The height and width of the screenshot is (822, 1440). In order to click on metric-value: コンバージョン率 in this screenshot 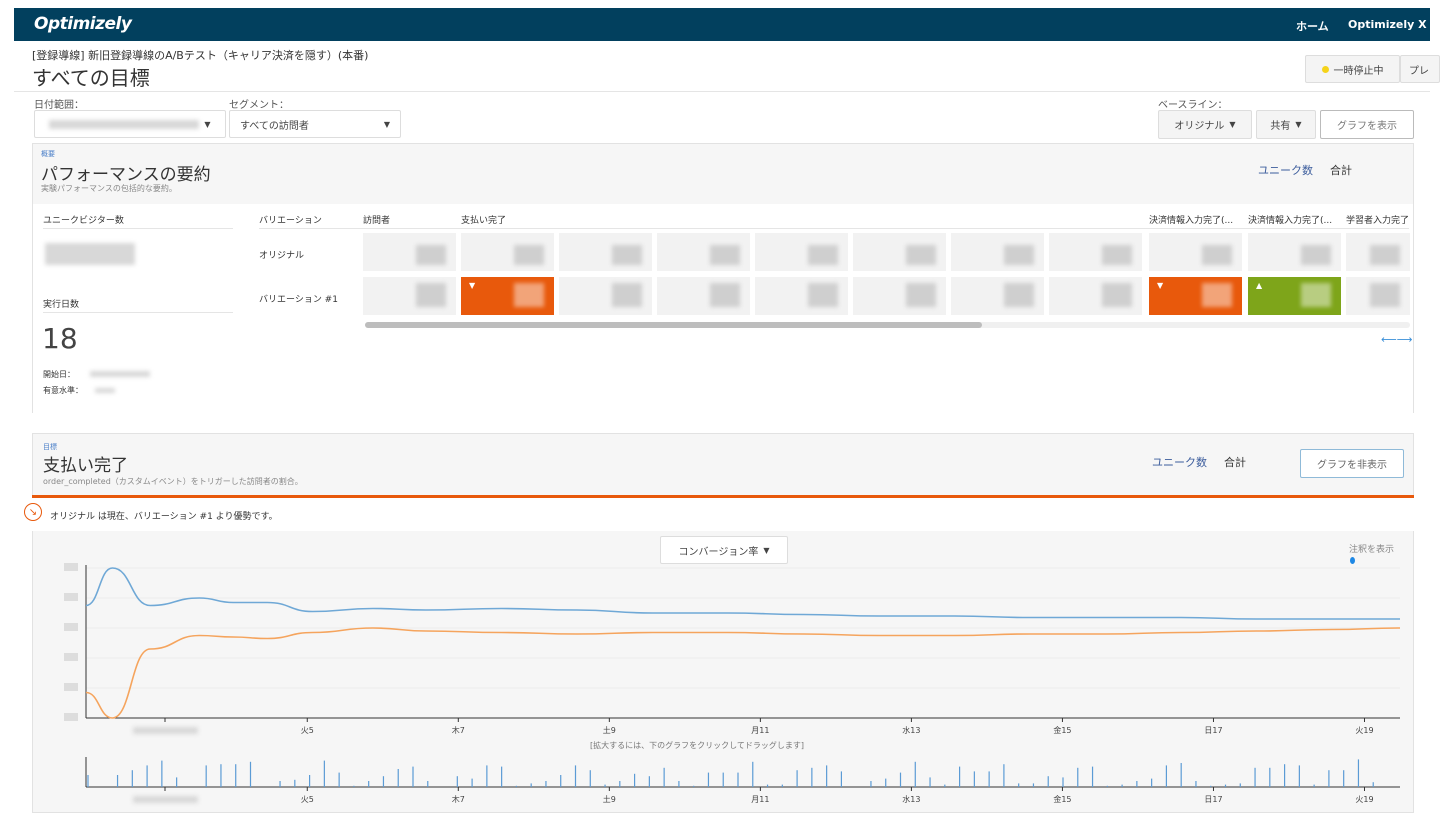, I will do `click(718, 552)`.